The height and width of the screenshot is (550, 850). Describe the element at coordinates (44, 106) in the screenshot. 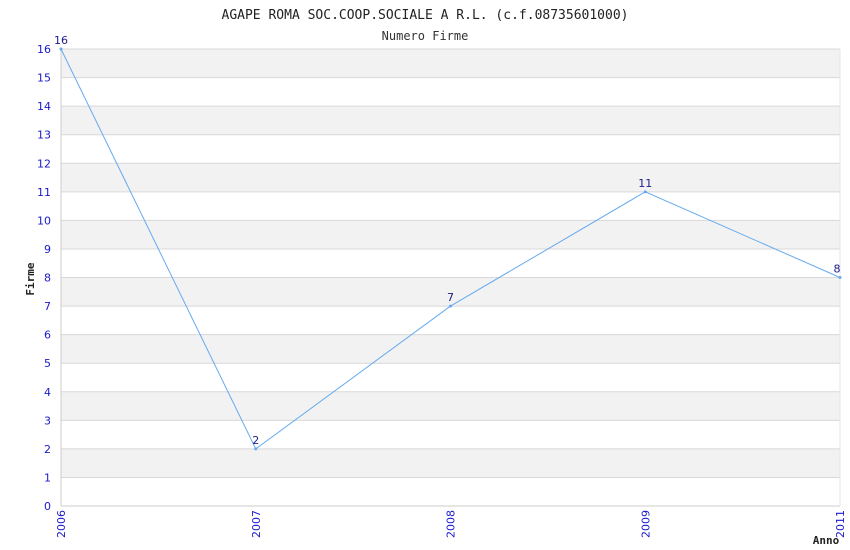

I see `y-tick-label: 14` at that location.